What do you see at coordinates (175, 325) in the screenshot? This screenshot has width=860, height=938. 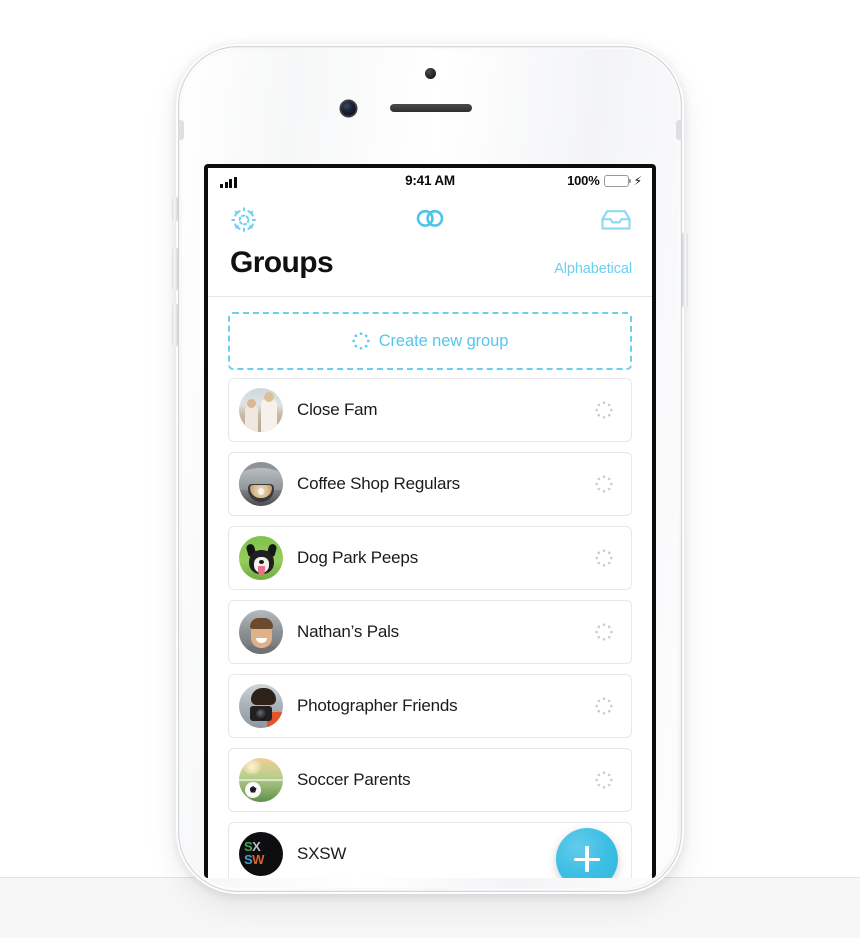 I see `volume-down-button` at bounding box center [175, 325].